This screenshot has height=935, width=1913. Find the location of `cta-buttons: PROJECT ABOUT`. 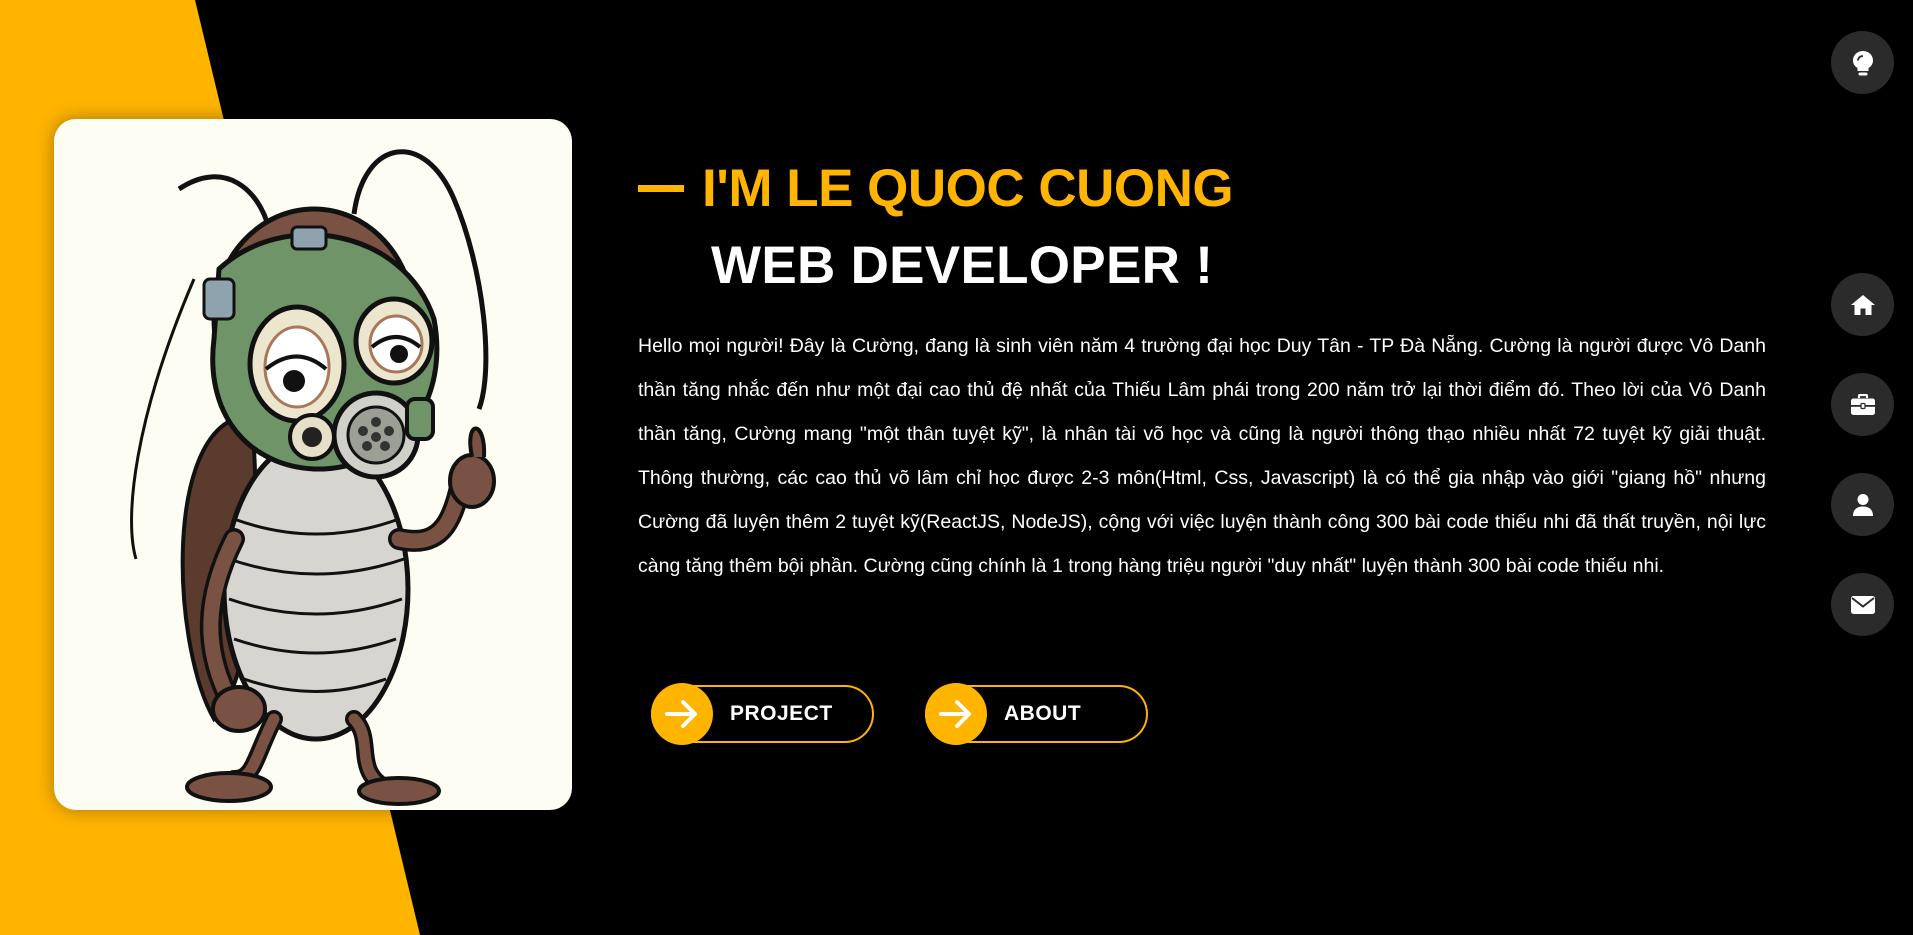

cta-buttons: PROJECT ABOUT is located at coordinates (899, 714).